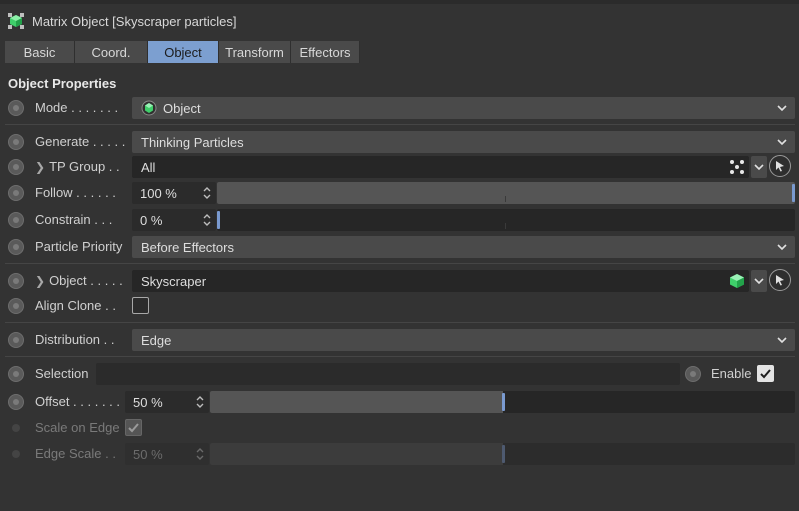 The height and width of the screenshot is (511, 799). I want to click on row-offset: Offset . . . . . . . 50 %, so click(399, 402).